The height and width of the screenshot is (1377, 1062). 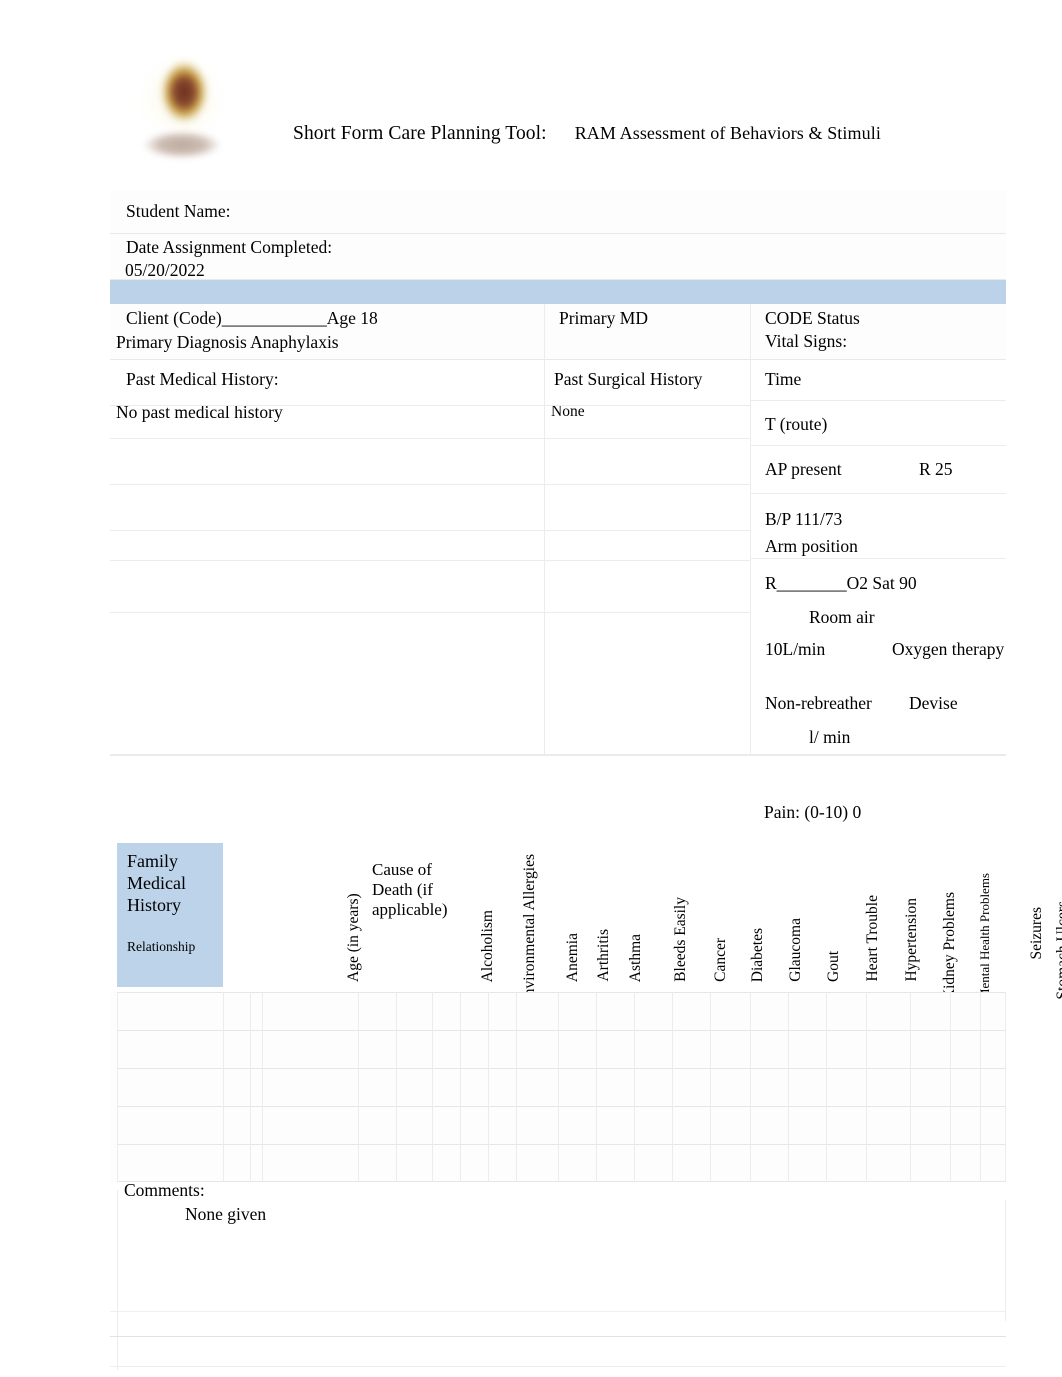 I want to click on column-header-cancer: Cancer, so click(x=720, y=960).